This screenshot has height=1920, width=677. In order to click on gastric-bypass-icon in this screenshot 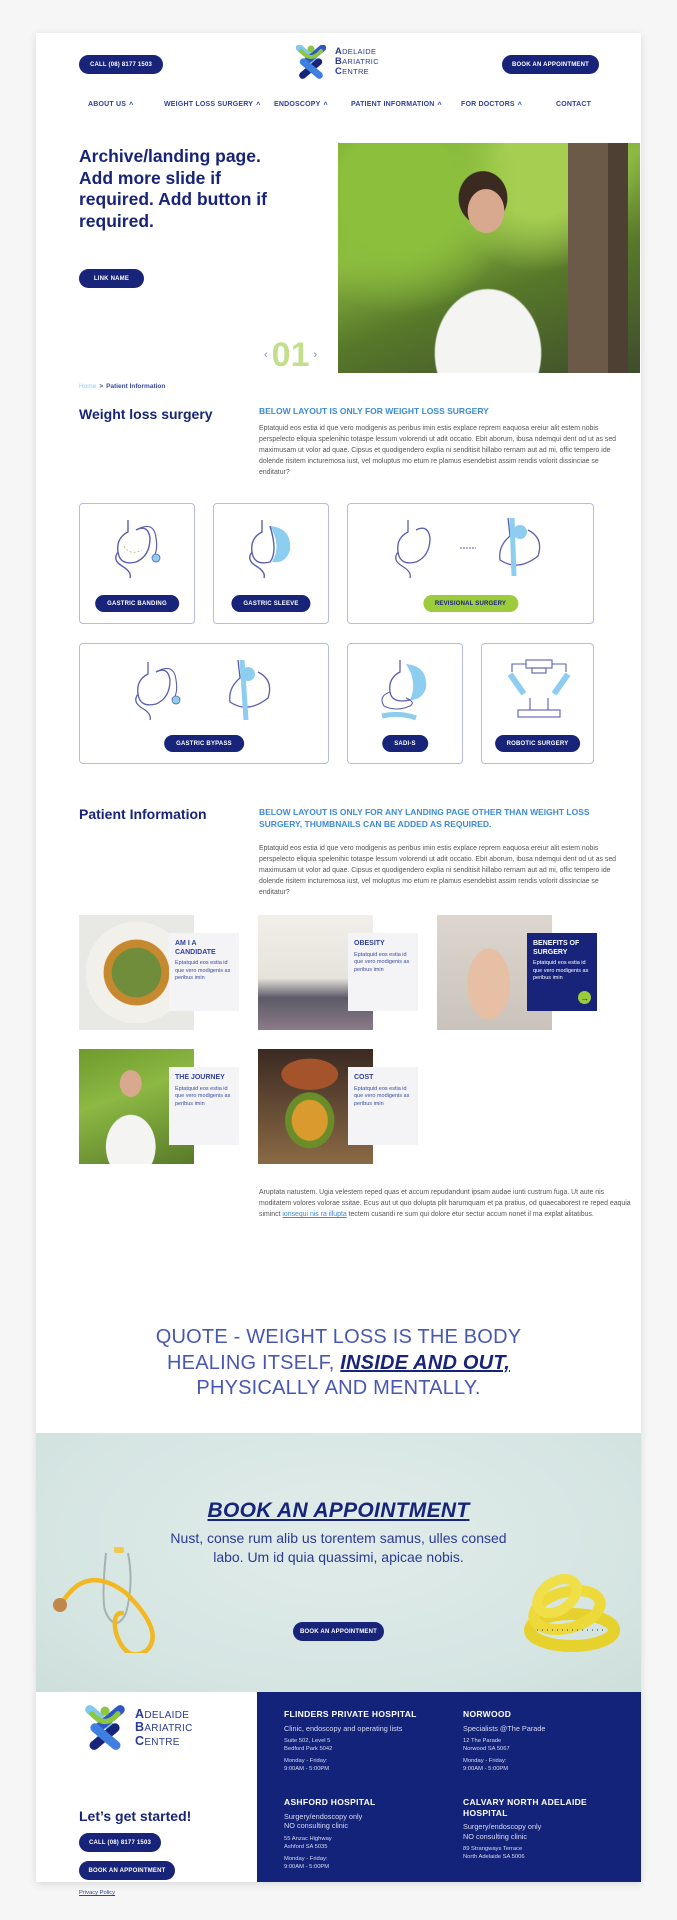, I will do `click(203, 690)`.